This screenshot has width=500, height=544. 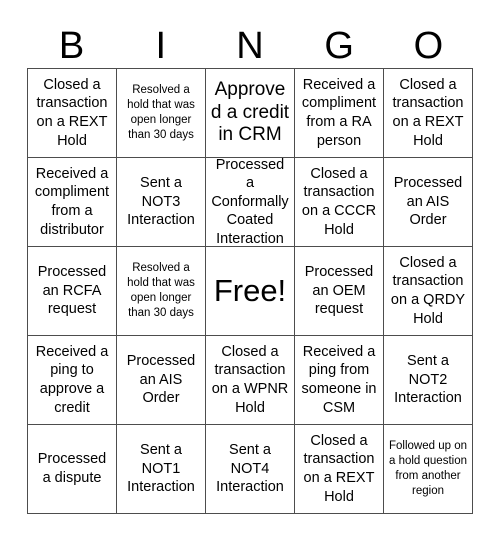 I want to click on bingo-cell-label: Closed a transaction on a QRDY Hold, so click(x=428, y=290).